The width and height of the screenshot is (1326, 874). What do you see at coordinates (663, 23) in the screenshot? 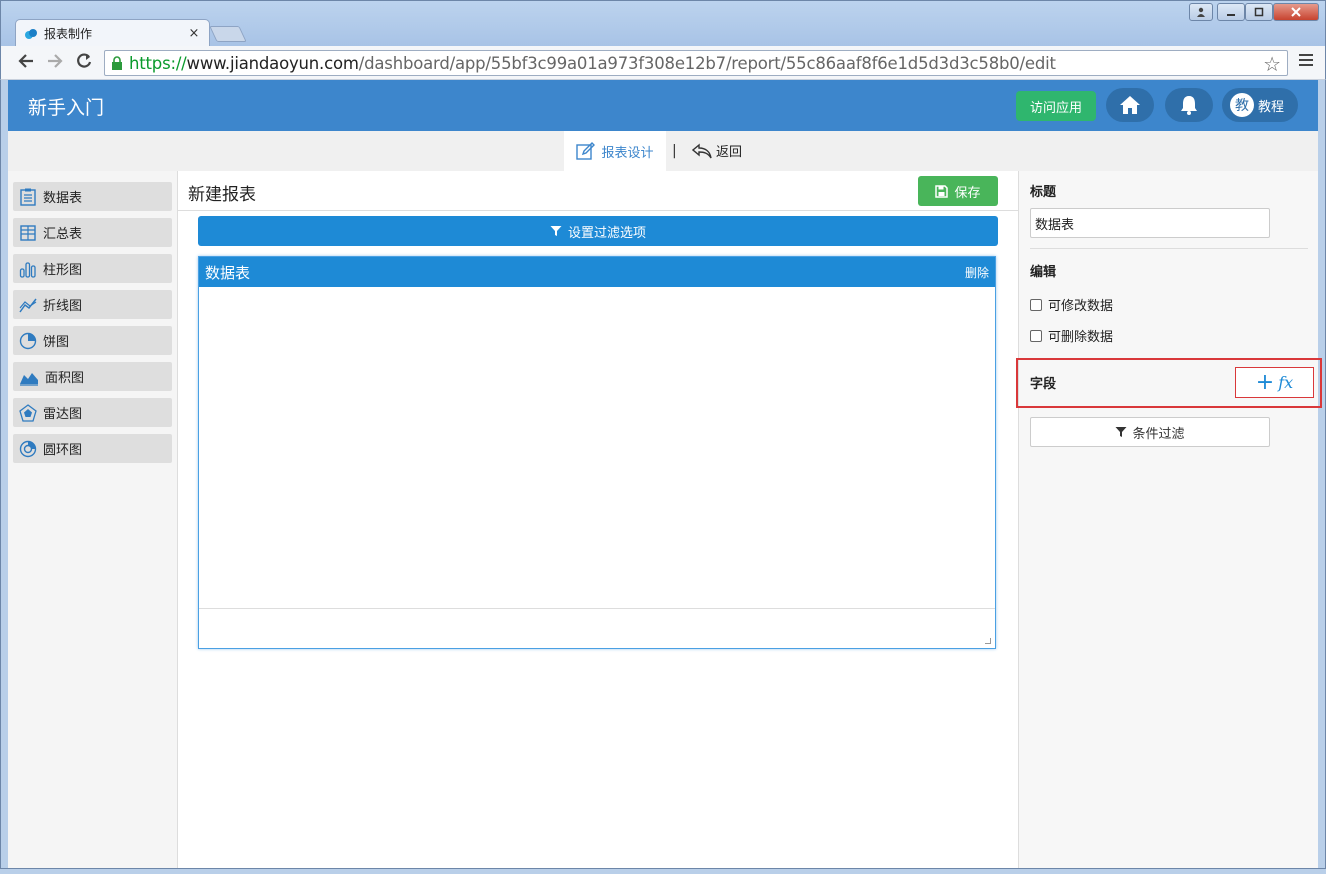
I see `browser-titlebar: 报表制作 ×` at bounding box center [663, 23].